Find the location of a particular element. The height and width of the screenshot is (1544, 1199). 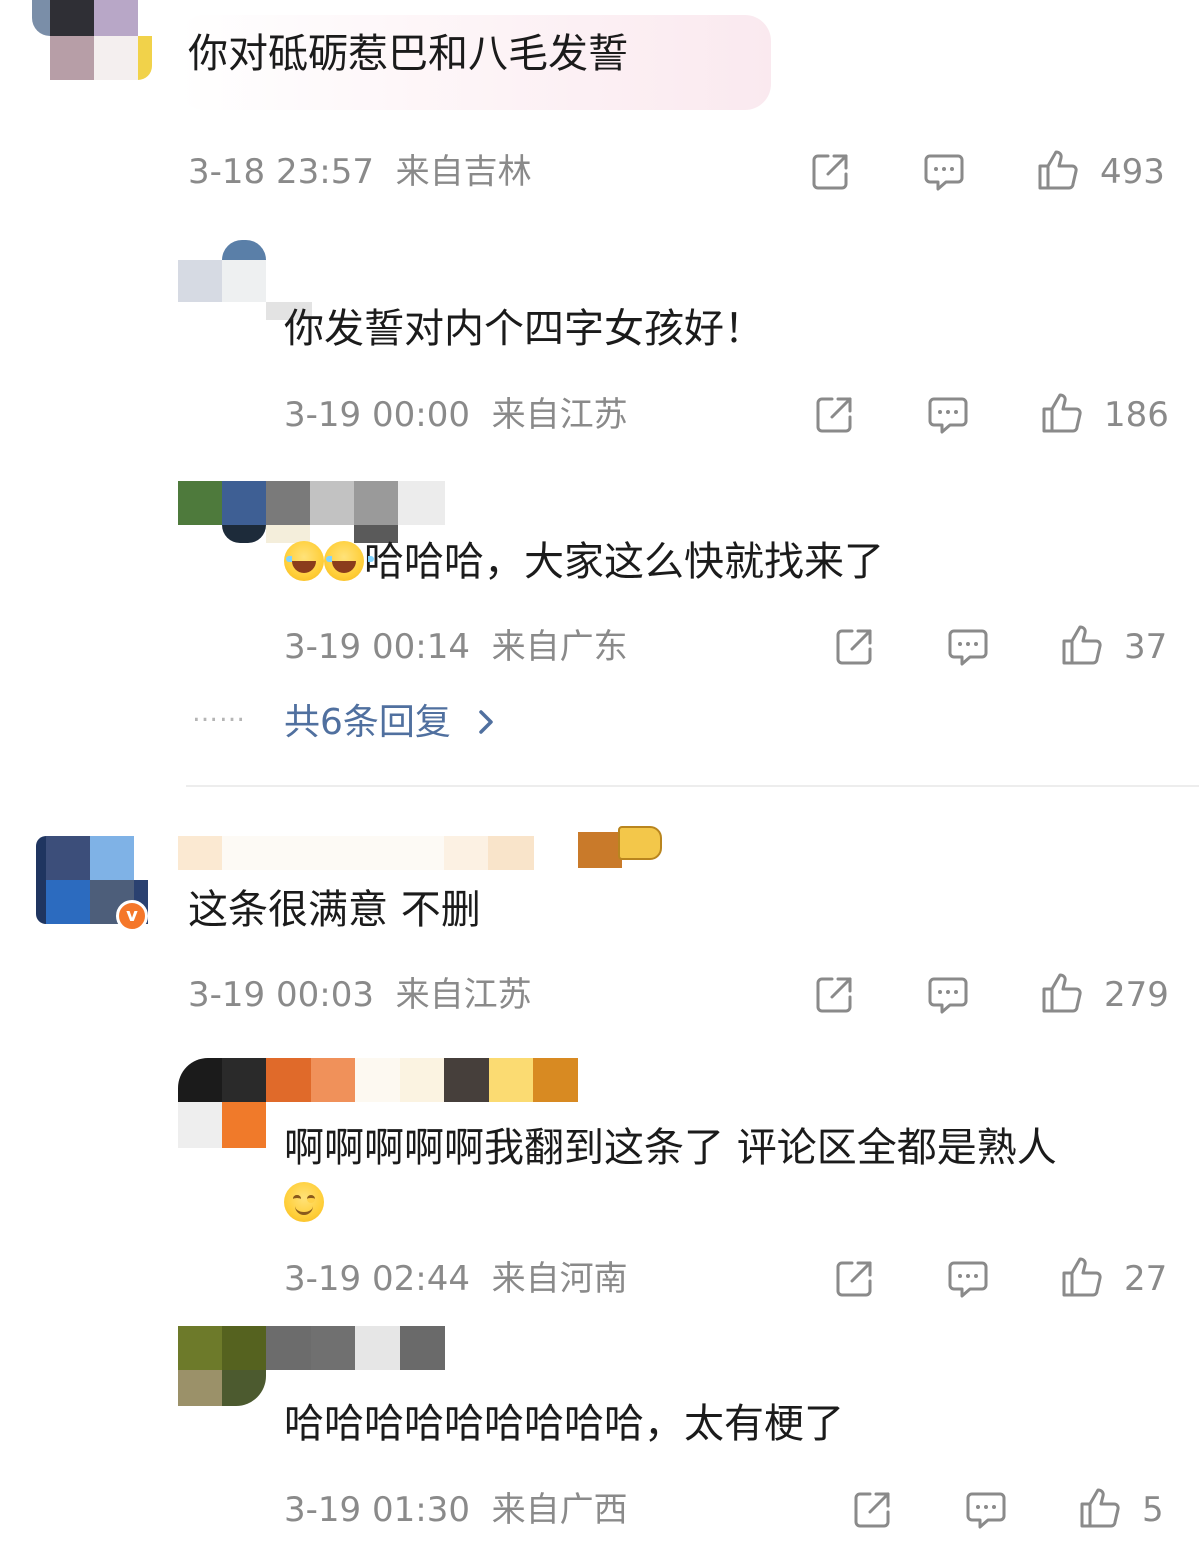

more-replies-label: 共6条回复 is located at coordinates (367, 722).